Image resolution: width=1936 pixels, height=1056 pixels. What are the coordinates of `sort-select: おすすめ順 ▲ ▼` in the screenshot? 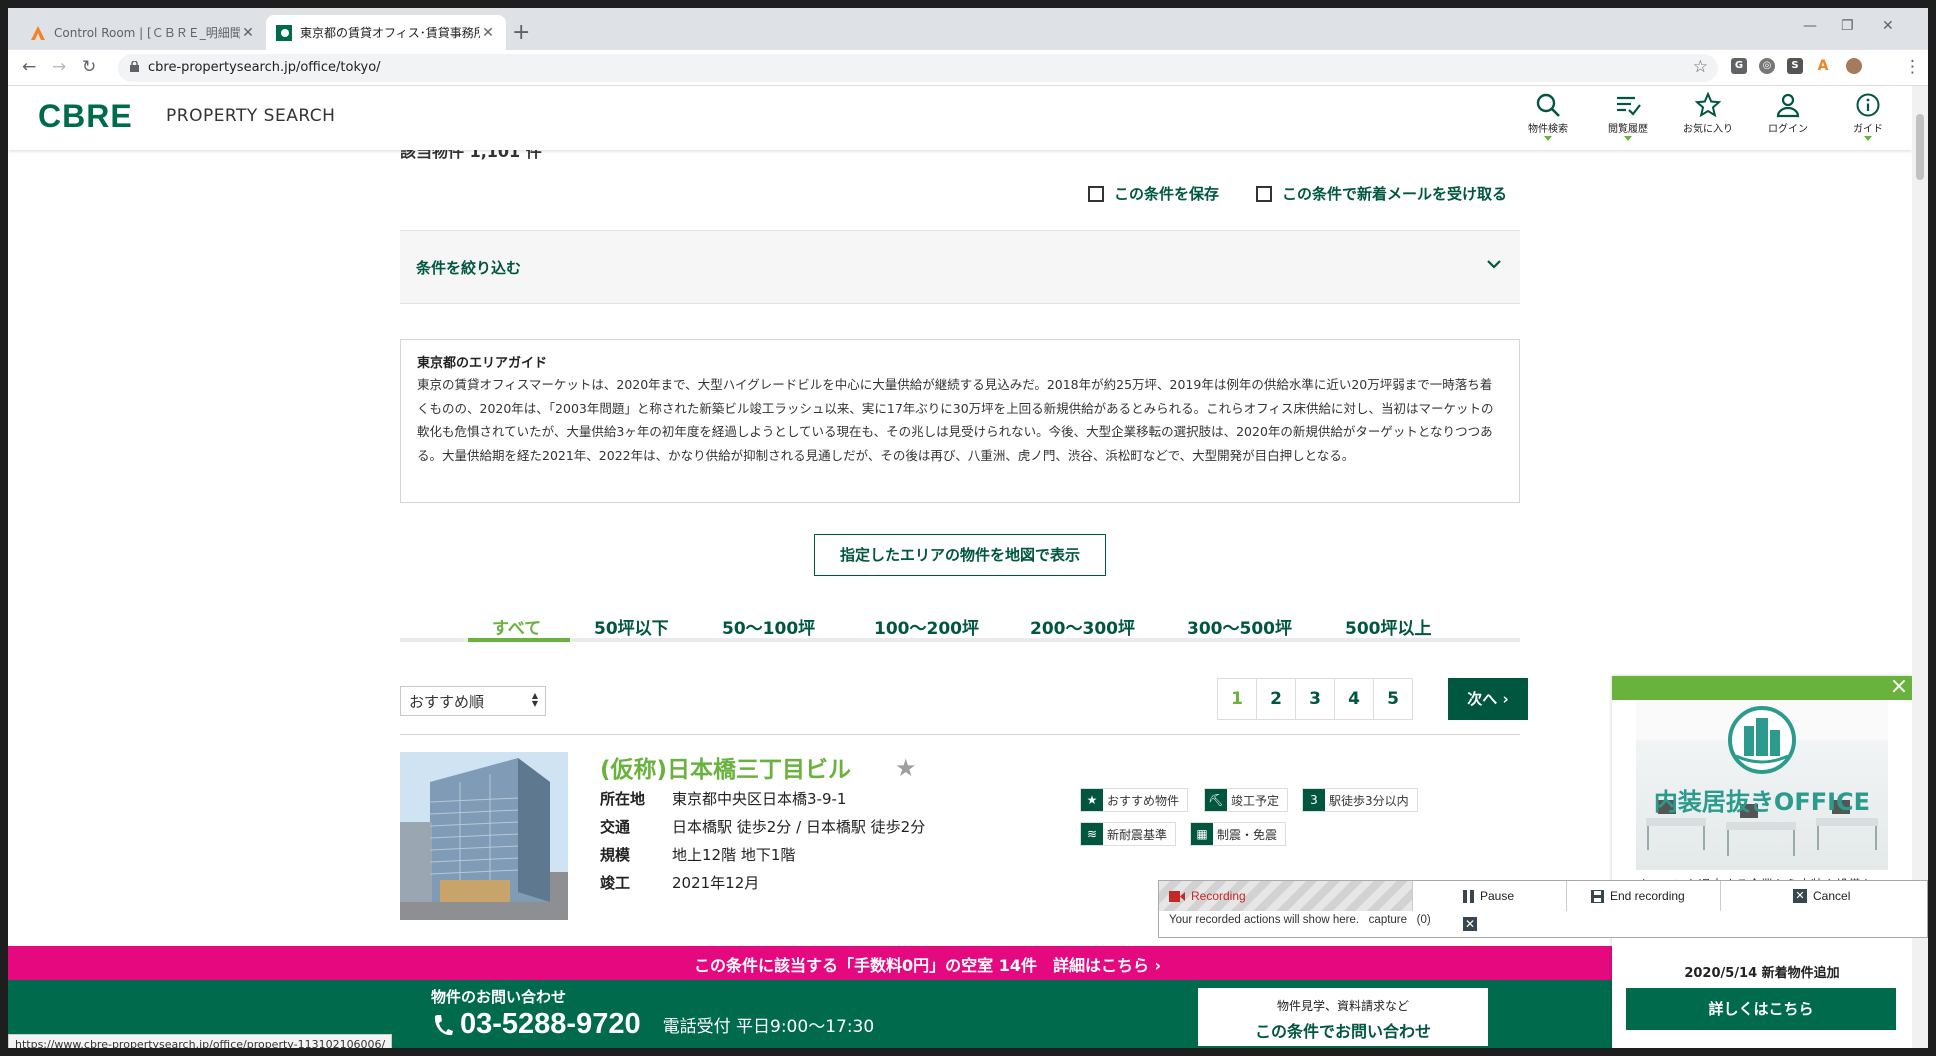 It's located at (473, 701).